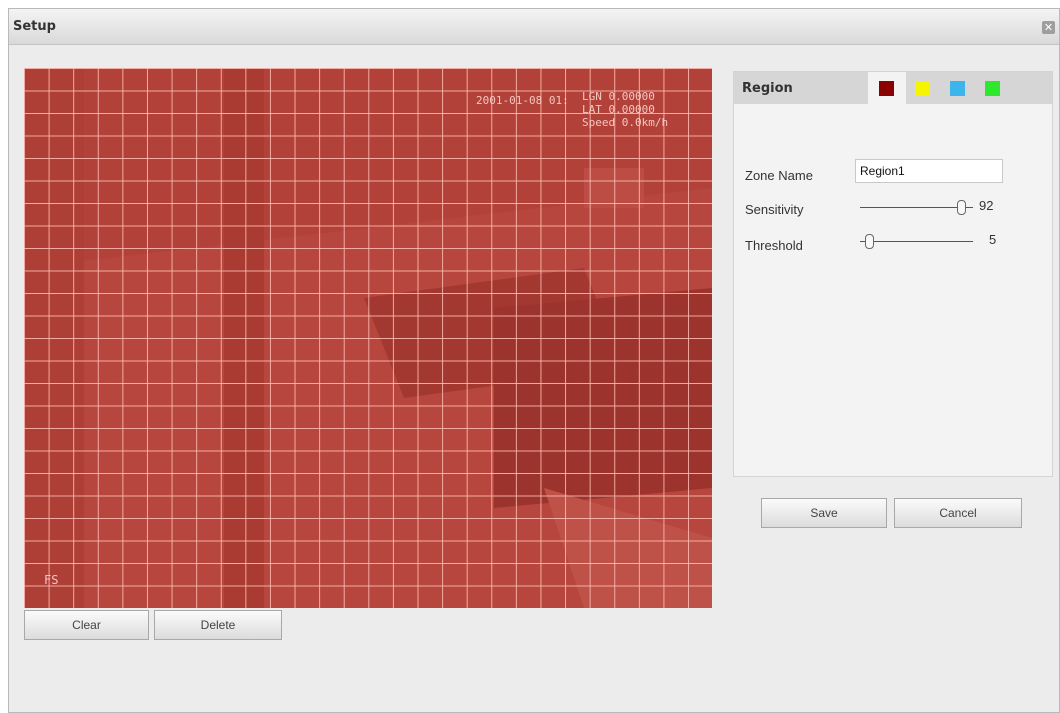 This screenshot has height=713, width=1060. Describe the element at coordinates (929, 171) in the screenshot. I see `zone-name-input: Region1` at that location.